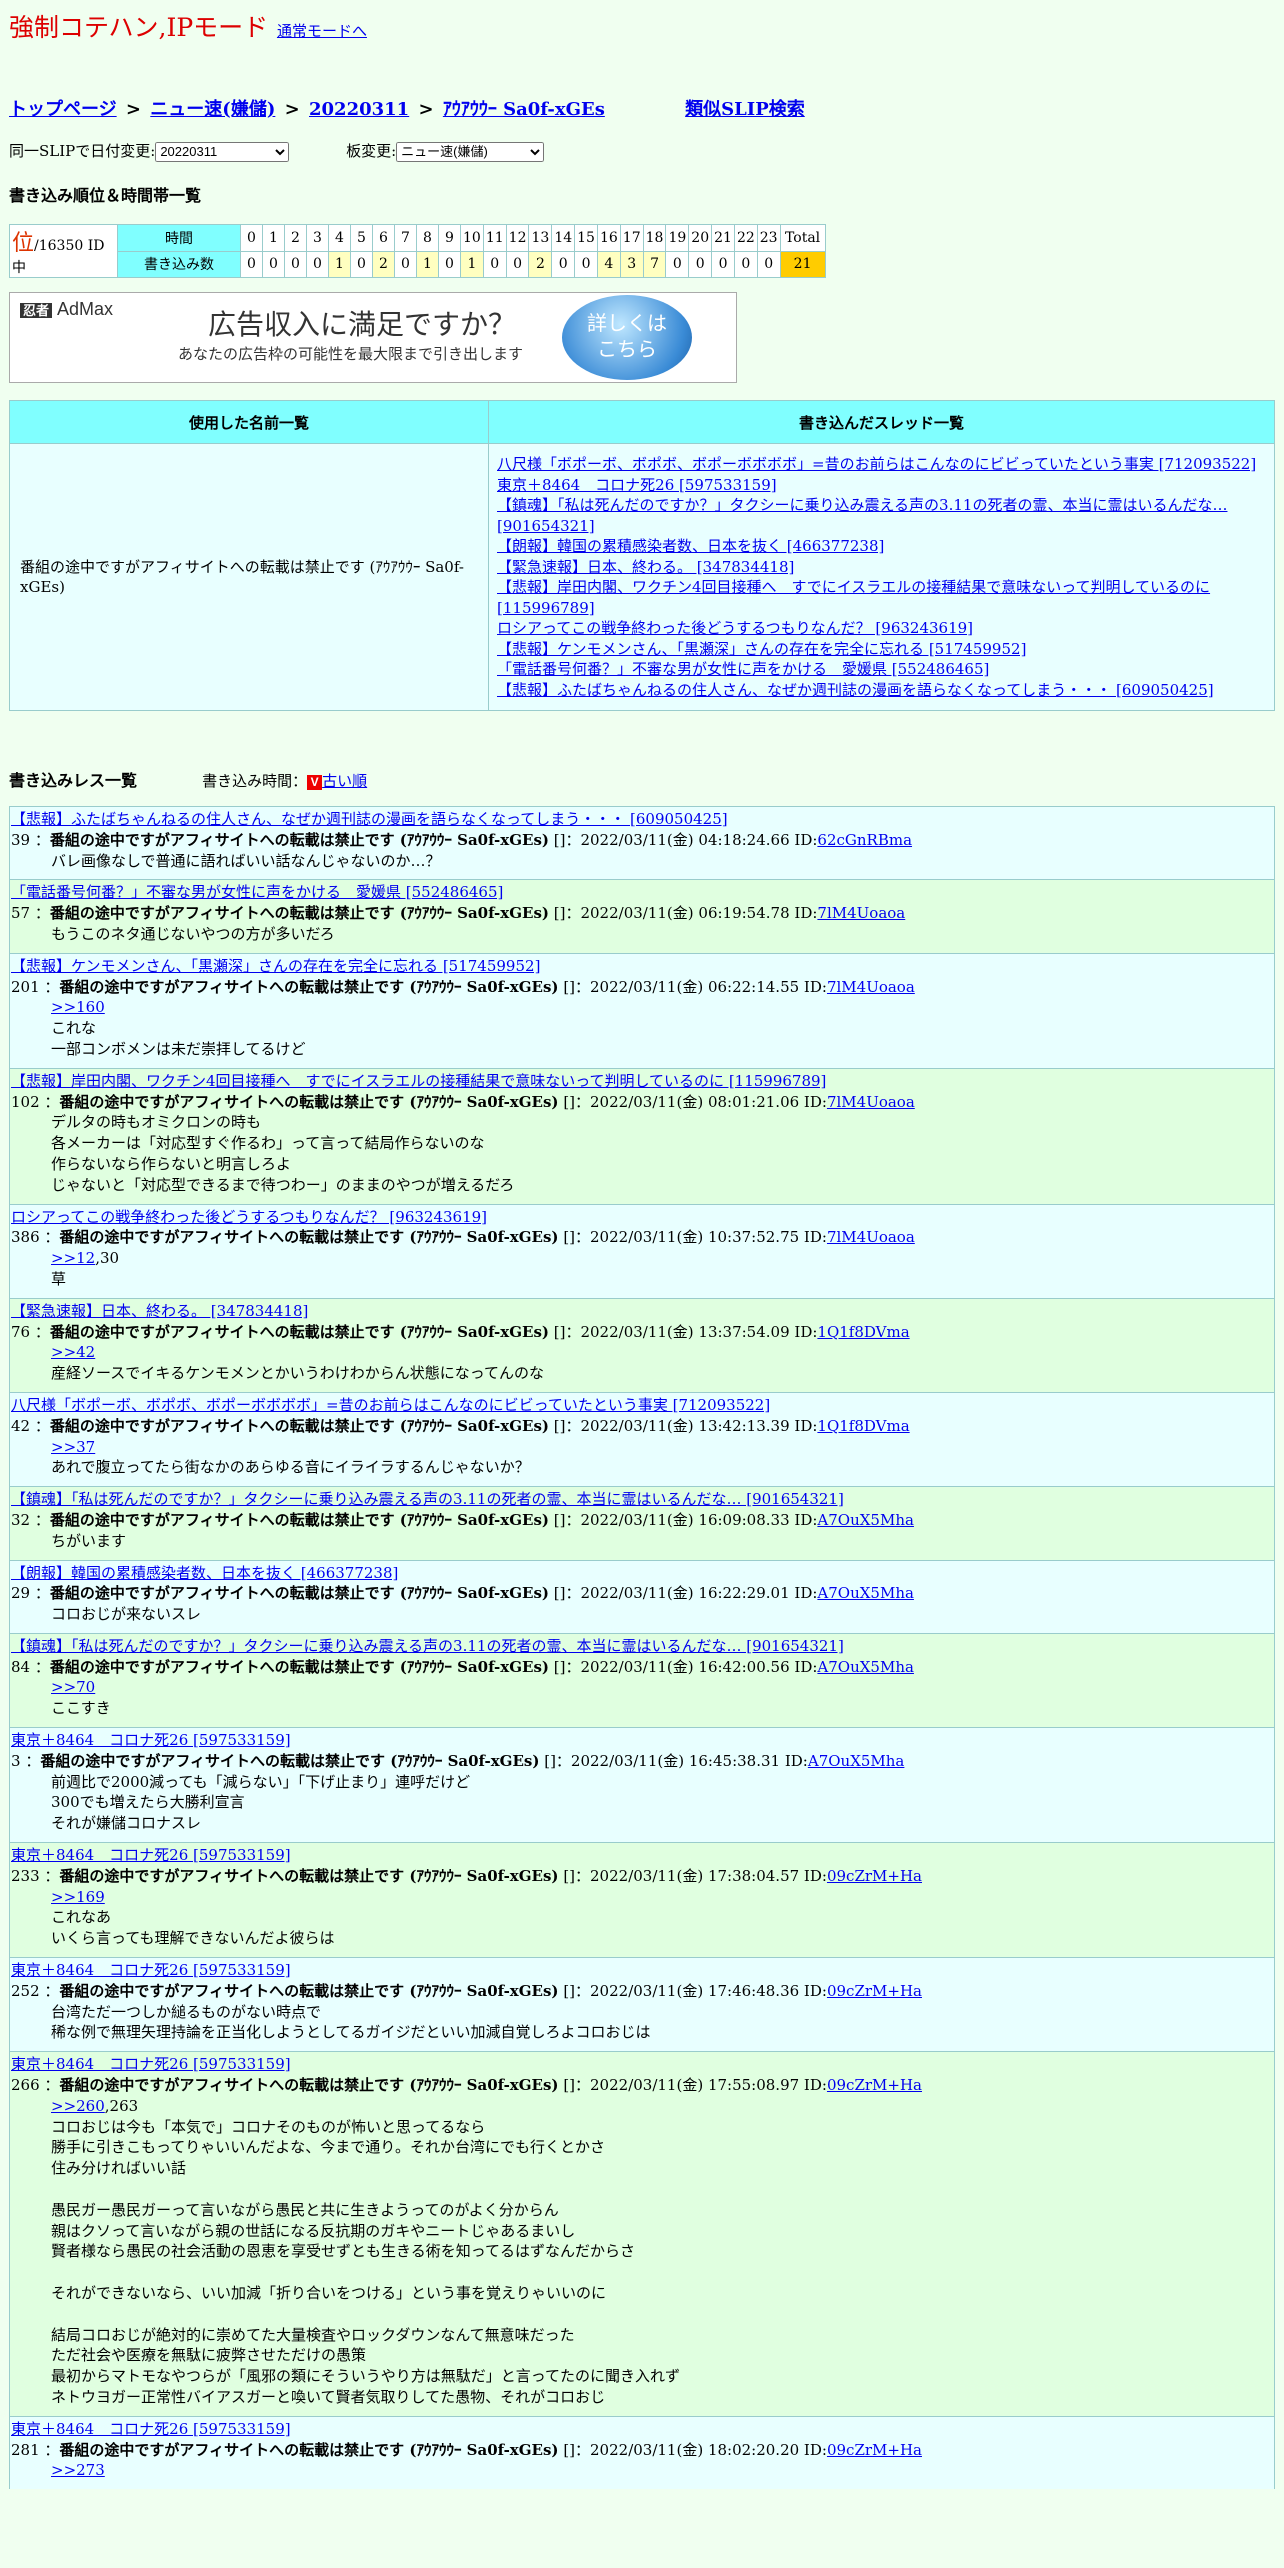 Image resolution: width=1284 pixels, height=2568 pixels. Describe the element at coordinates (25, 1990) in the screenshot. I see `post-number: 252` at that location.